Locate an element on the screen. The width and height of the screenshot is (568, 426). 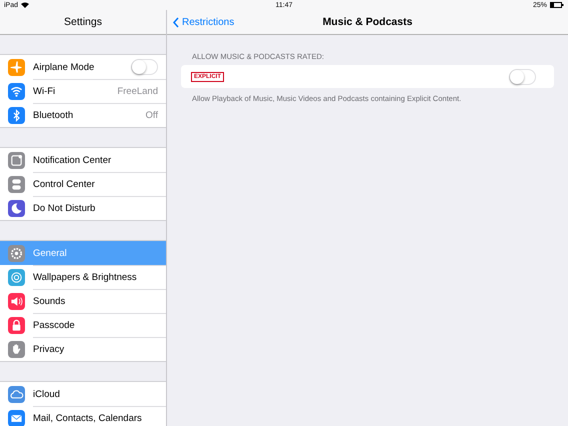
page-title: Music & Podcasts is located at coordinates (367, 22).